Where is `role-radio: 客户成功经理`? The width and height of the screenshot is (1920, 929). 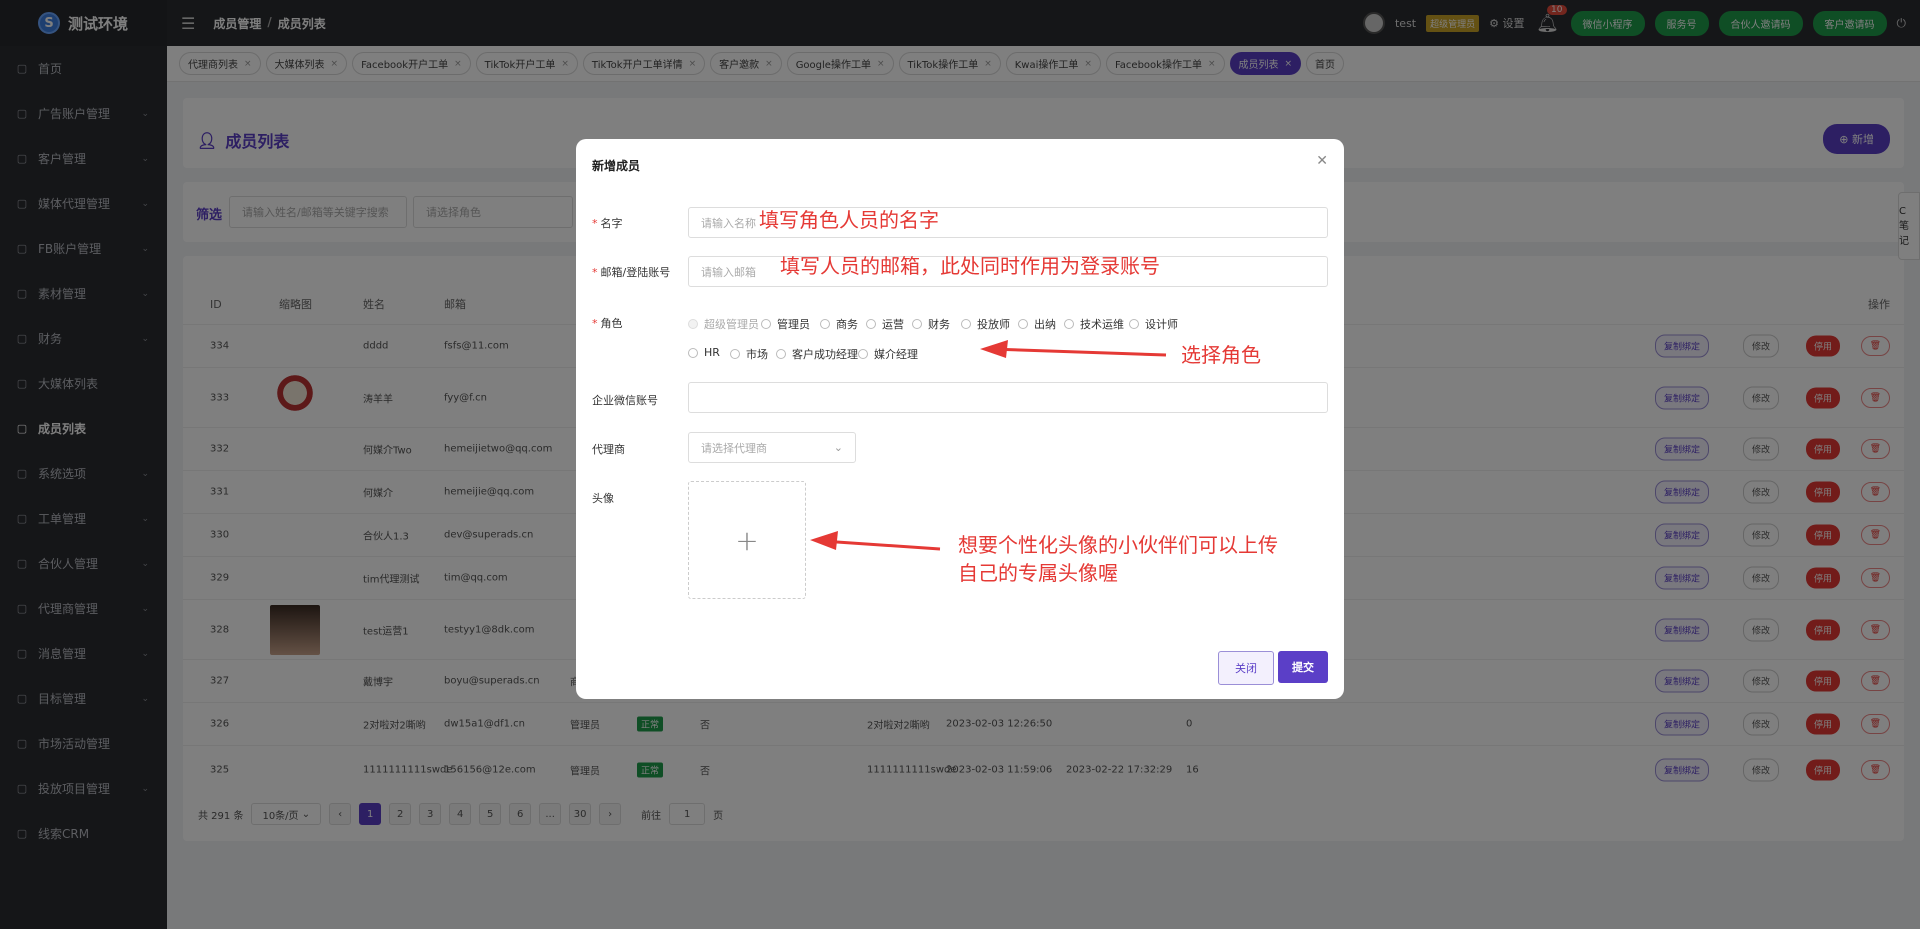 role-radio: 客户成功经理 is located at coordinates (817, 354).